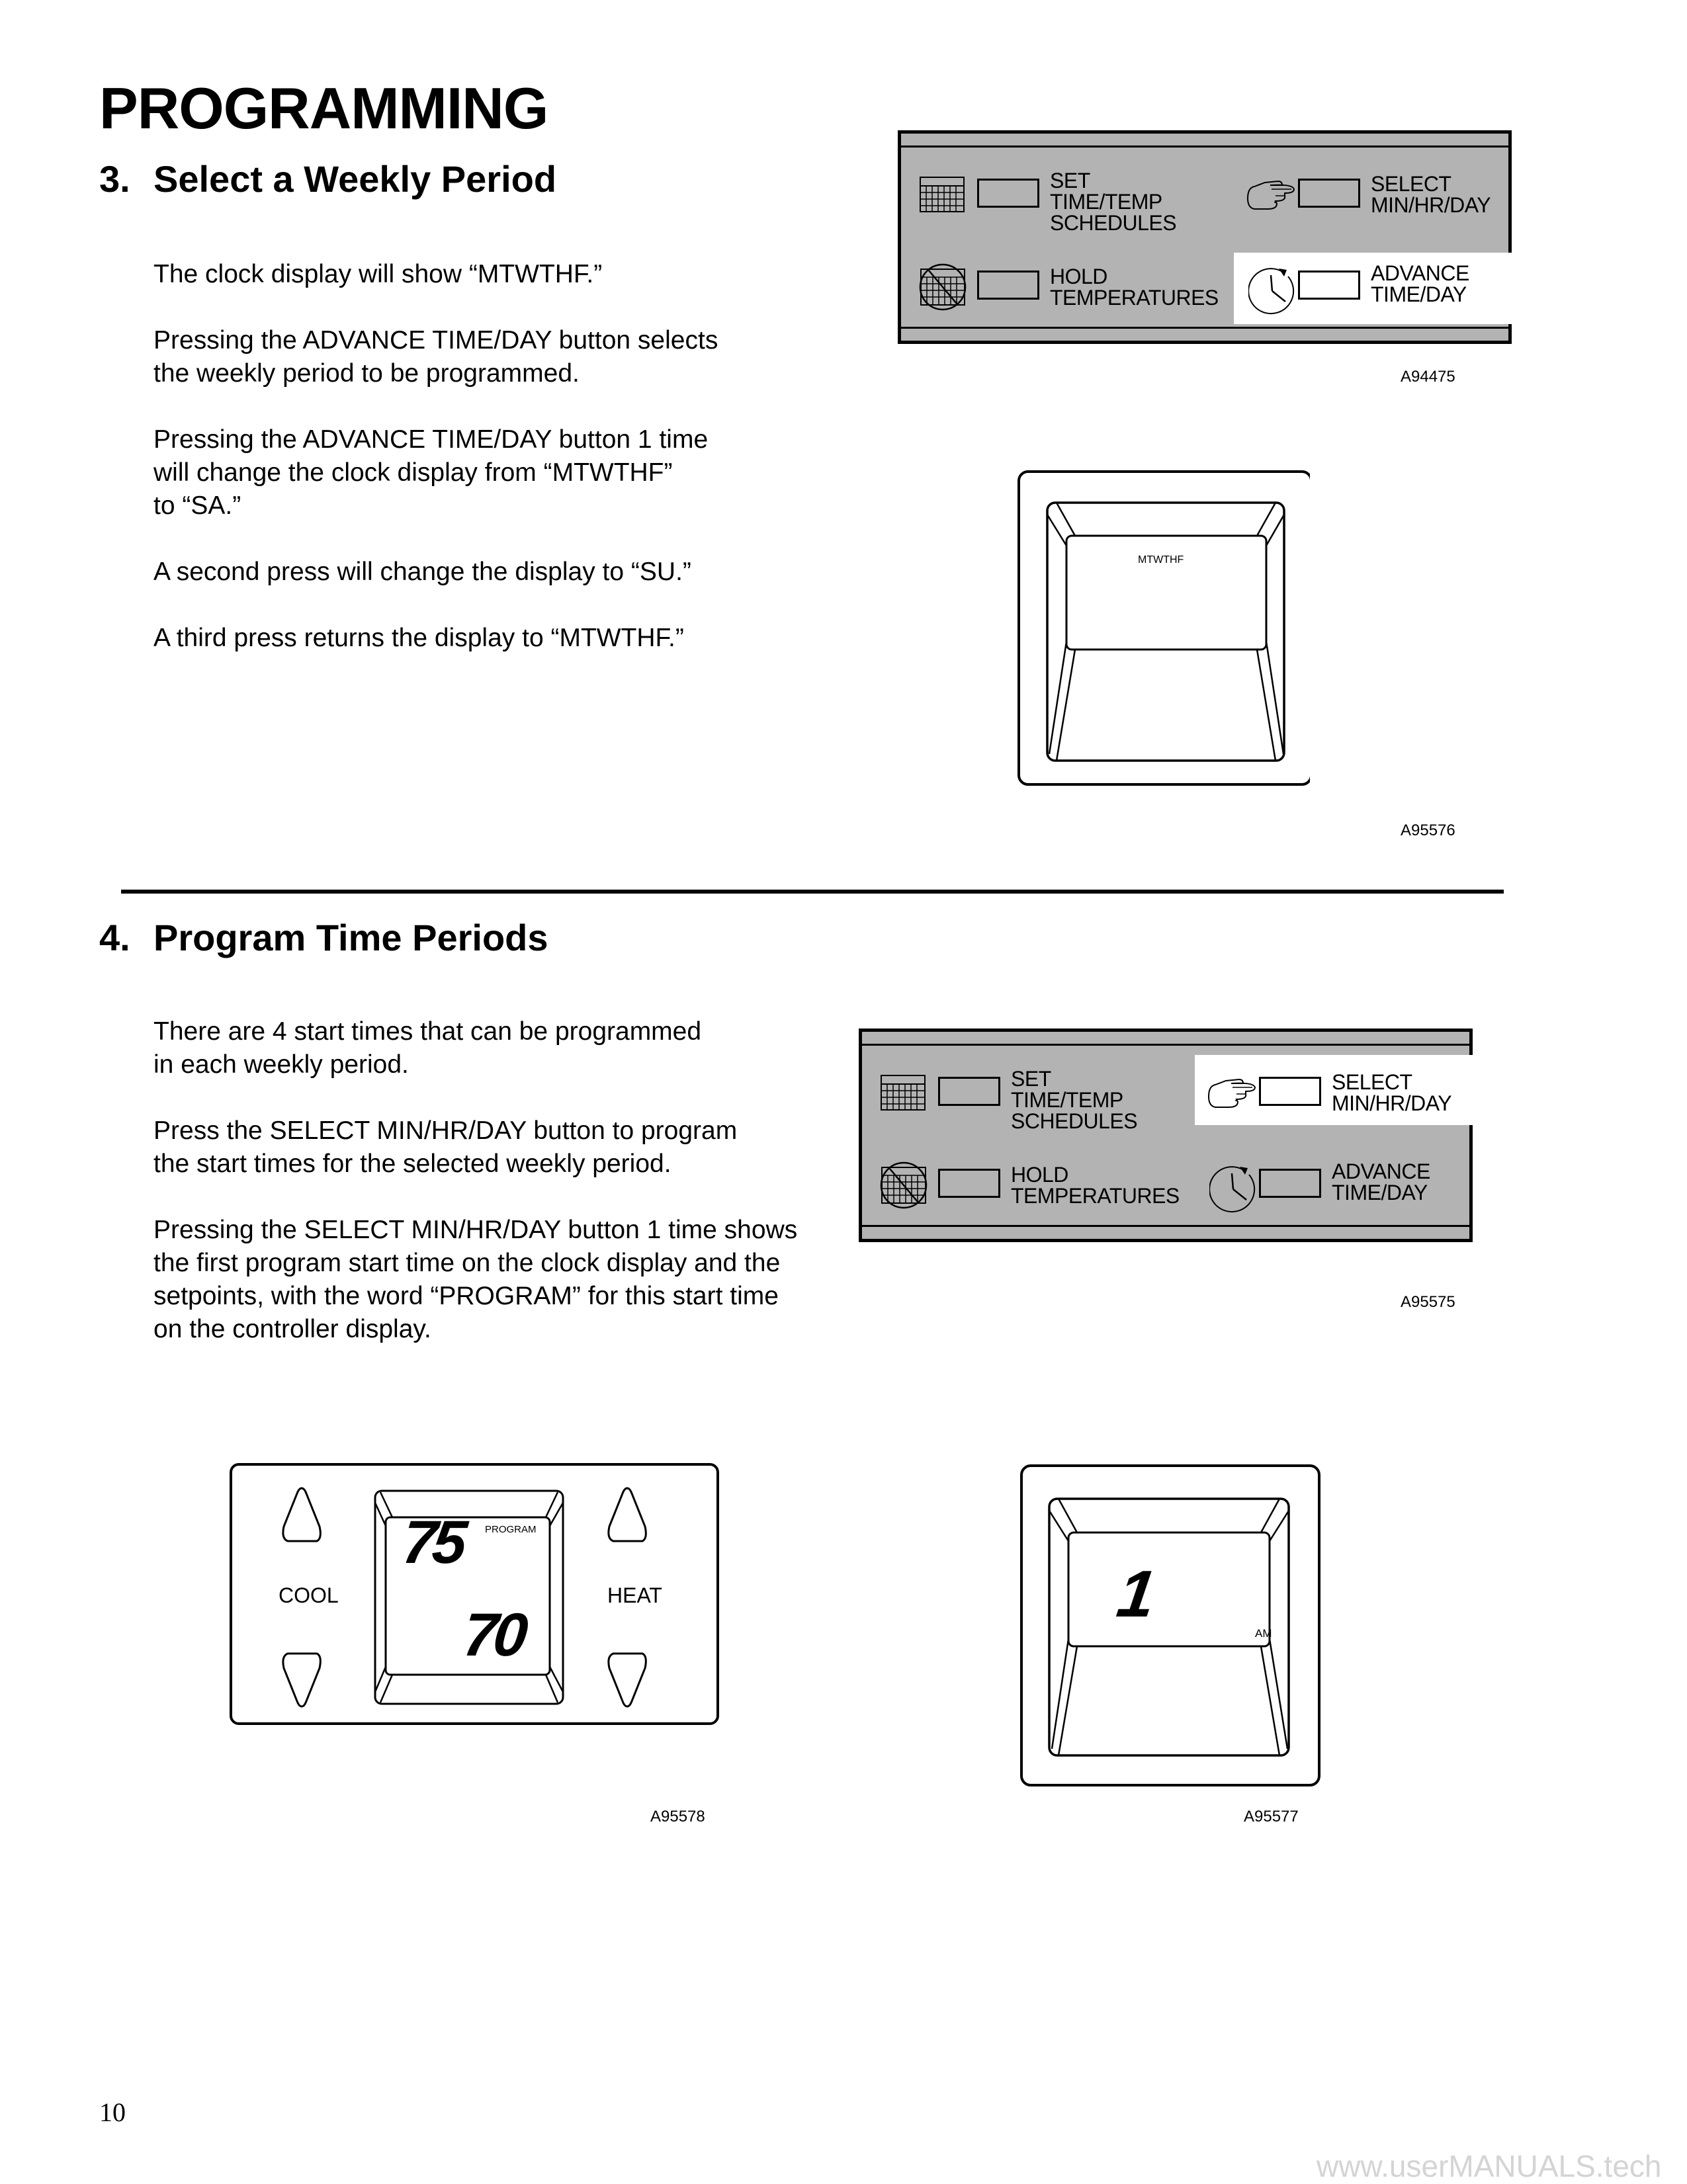  What do you see at coordinates (812, 892) in the screenshot?
I see `section-divider` at bounding box center [812, 892].